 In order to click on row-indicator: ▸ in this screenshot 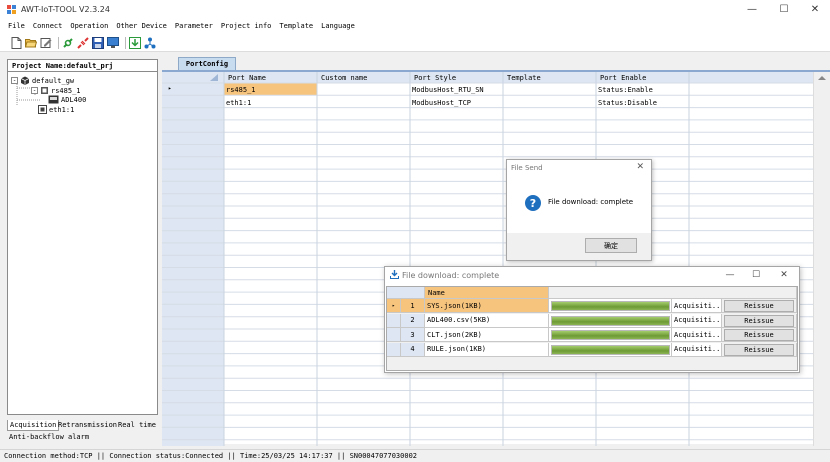, I will do `click(394, 306)`.